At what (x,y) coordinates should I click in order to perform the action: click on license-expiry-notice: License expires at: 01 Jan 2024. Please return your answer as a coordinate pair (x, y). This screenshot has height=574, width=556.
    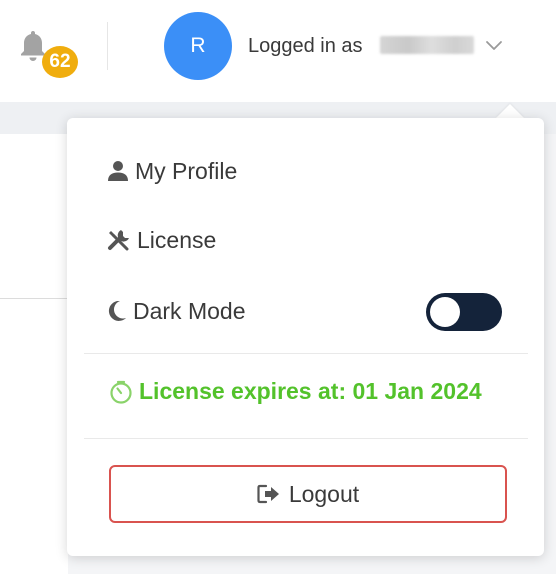
    Looking at the image, I should click on (295, 391).